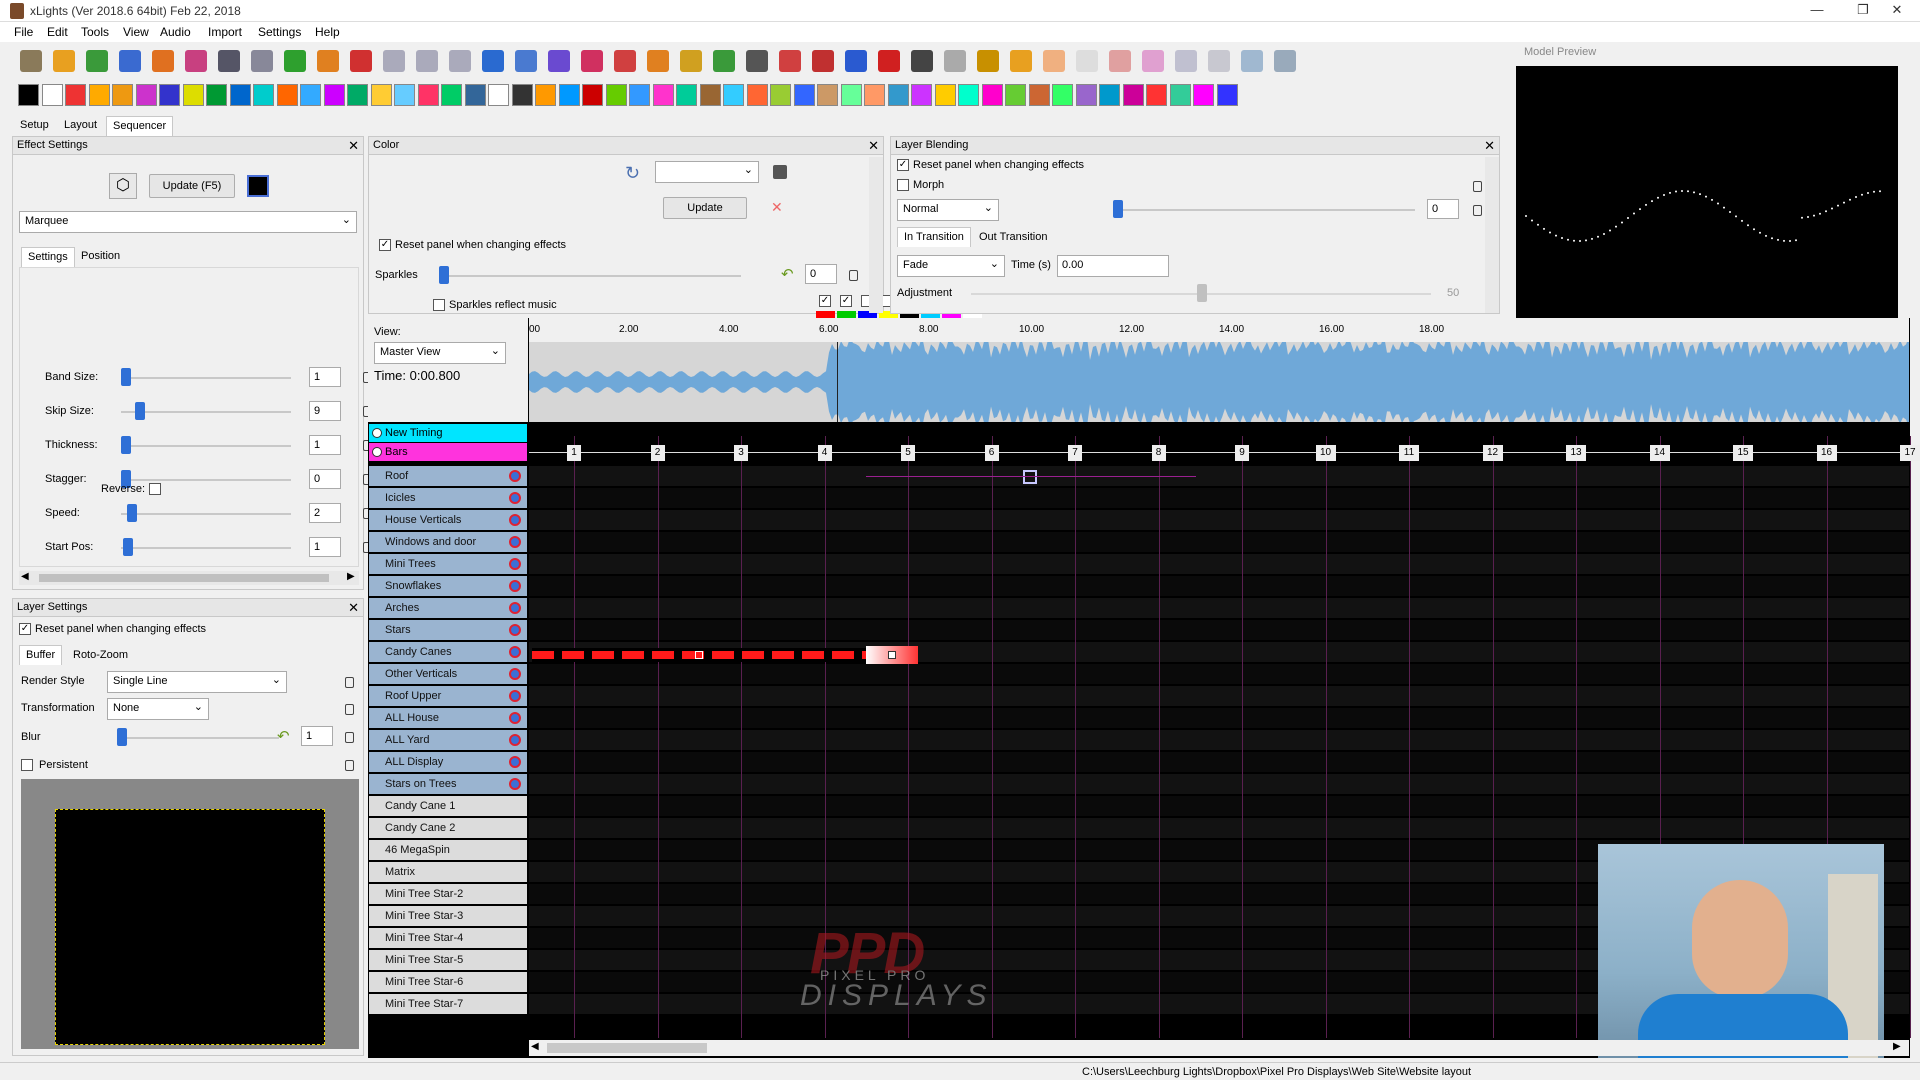  I want to click on save-icon, so click(780, 172).